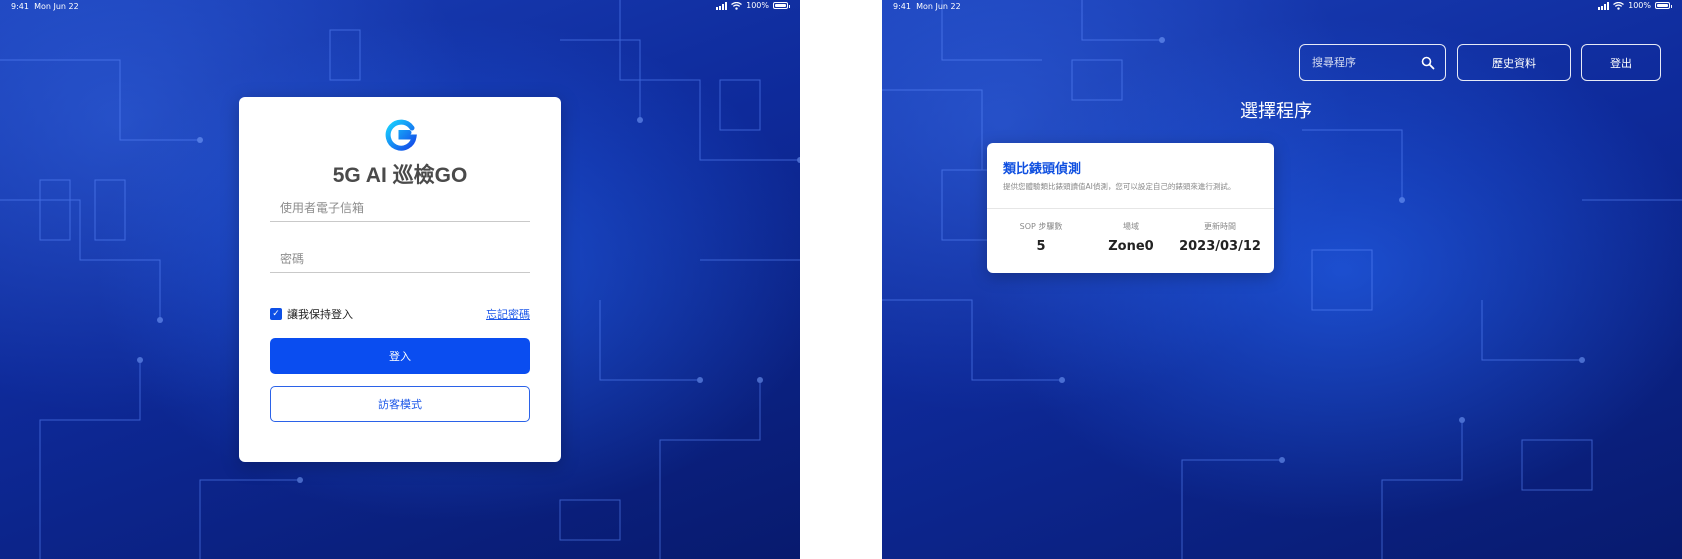 The image size is (1682, 559). Describe the element at coordinates (508, 314) in the screenshot. I see `forgot-password-link: 忘記密碼` at that location.